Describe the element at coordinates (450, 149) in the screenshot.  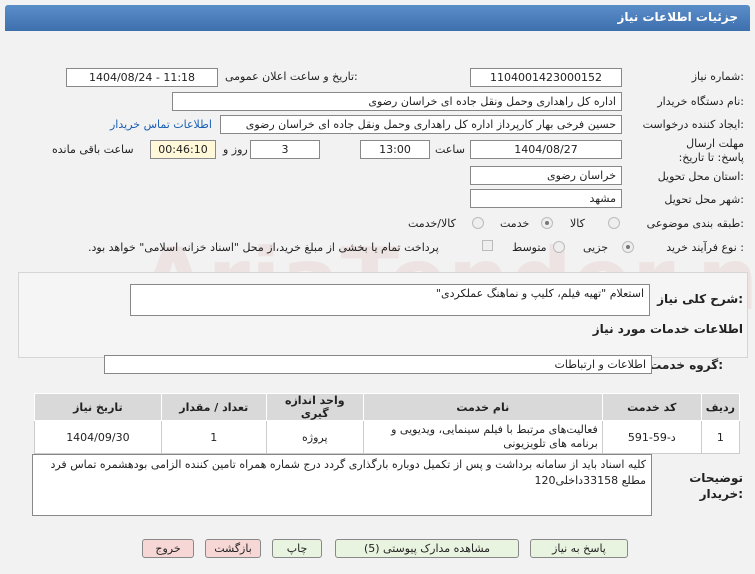
I see `deadline-time-label: ساعت` at that location.